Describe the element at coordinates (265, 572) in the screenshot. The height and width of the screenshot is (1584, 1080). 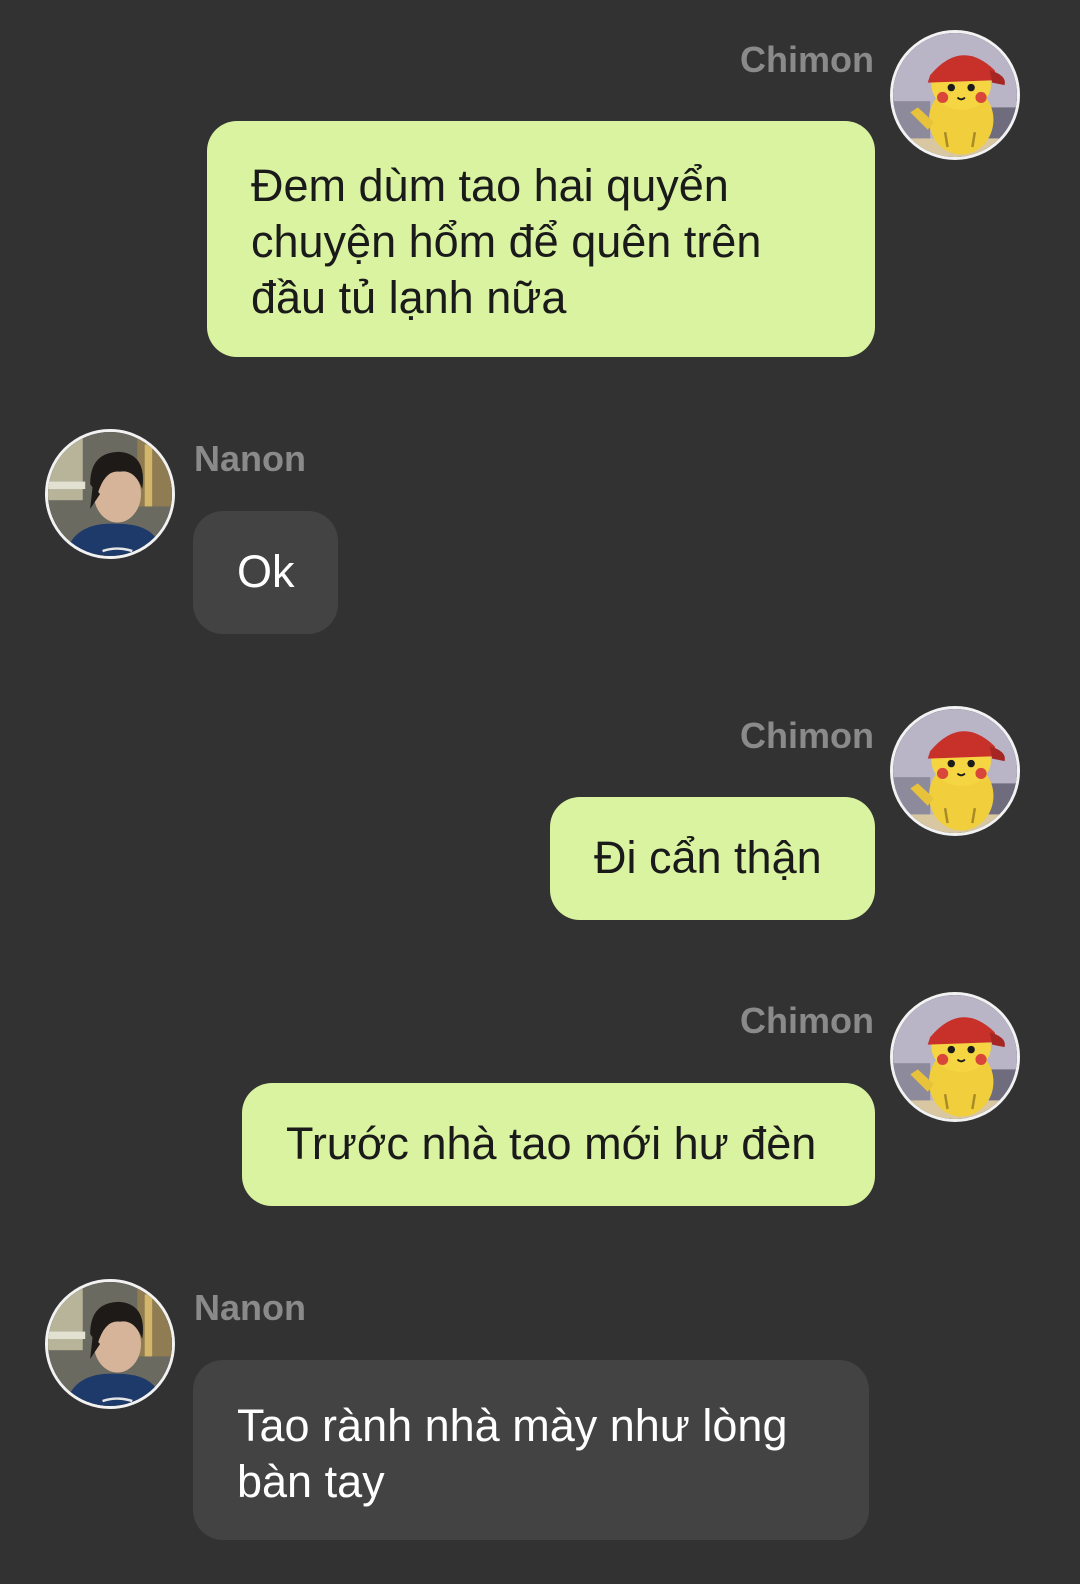
I see `message-bubble: Ok` at that location.